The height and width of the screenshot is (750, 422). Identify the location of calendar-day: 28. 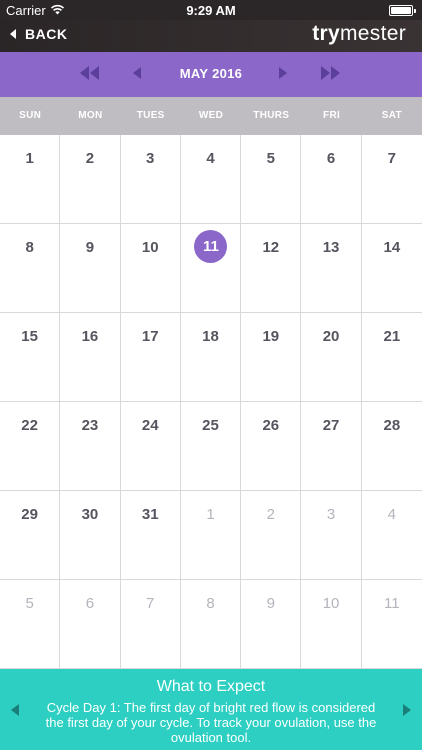
(391, 446).